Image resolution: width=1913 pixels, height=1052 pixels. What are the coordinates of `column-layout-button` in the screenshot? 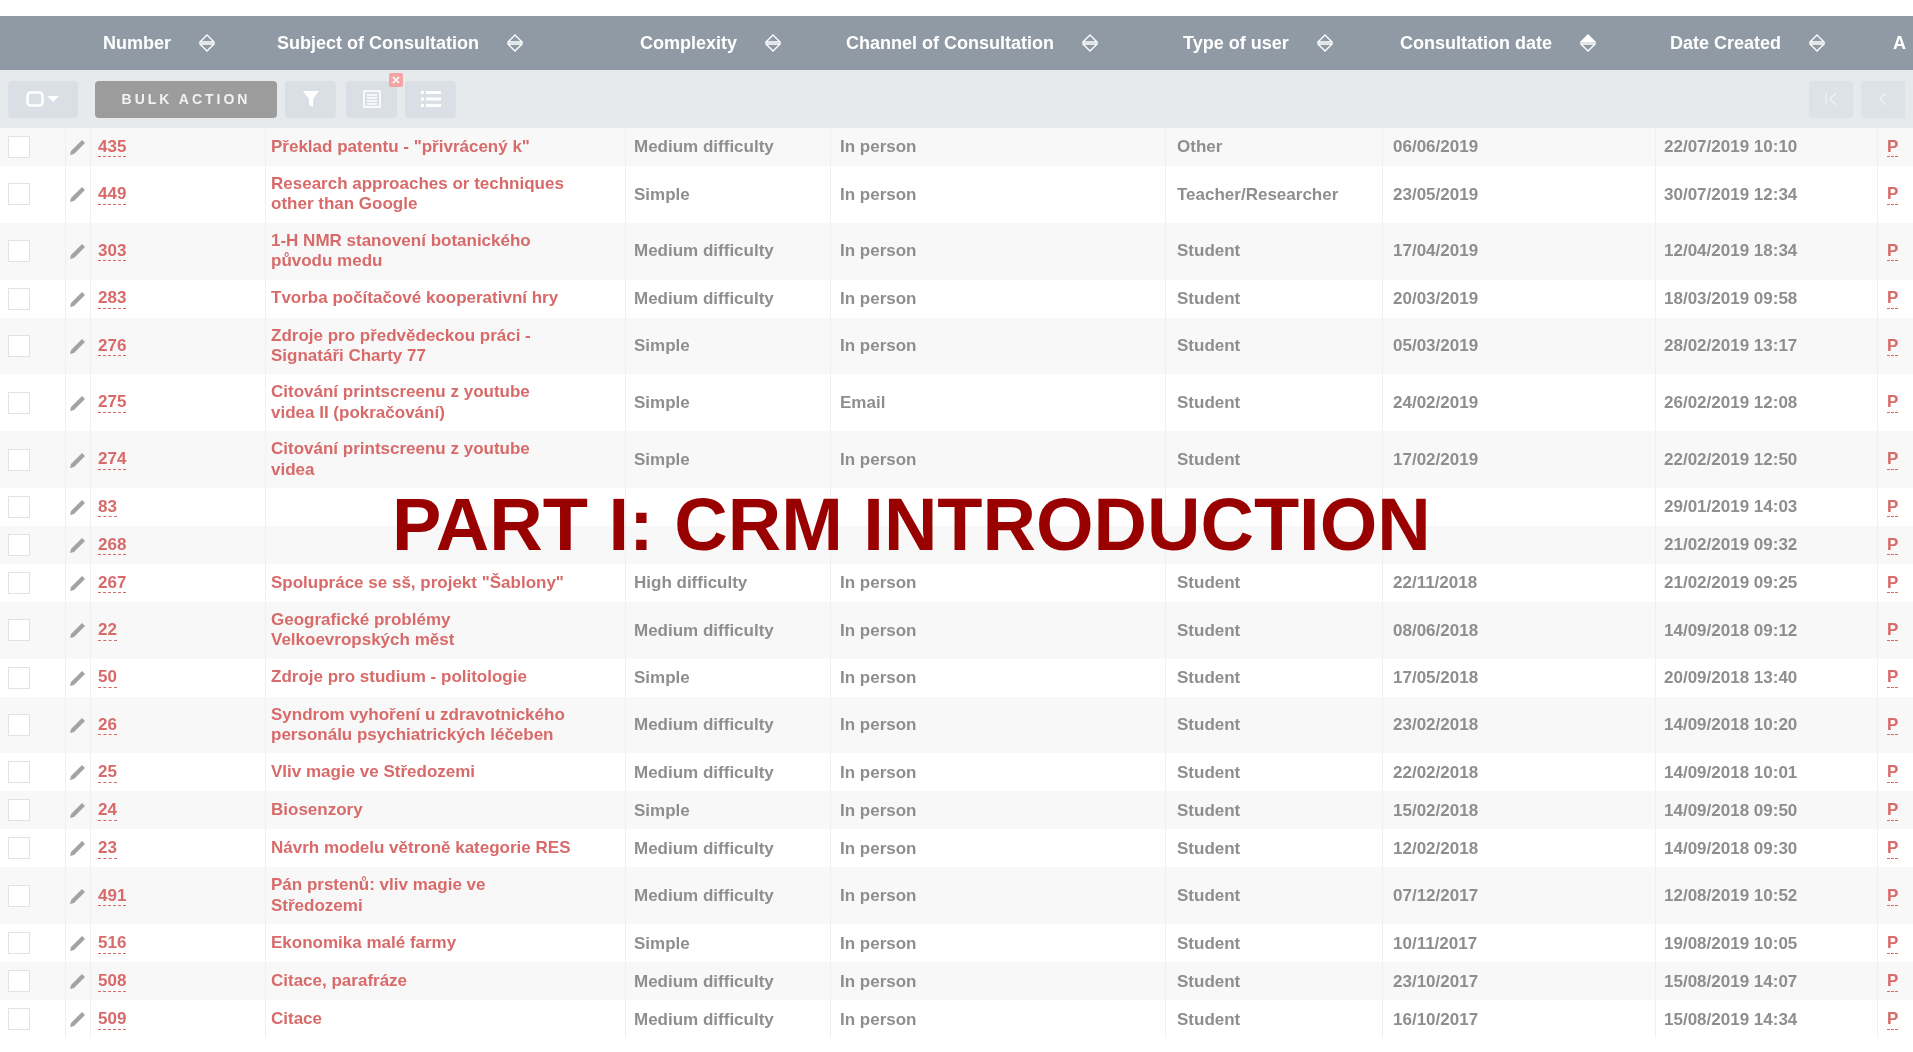 It's located at (371, 99).